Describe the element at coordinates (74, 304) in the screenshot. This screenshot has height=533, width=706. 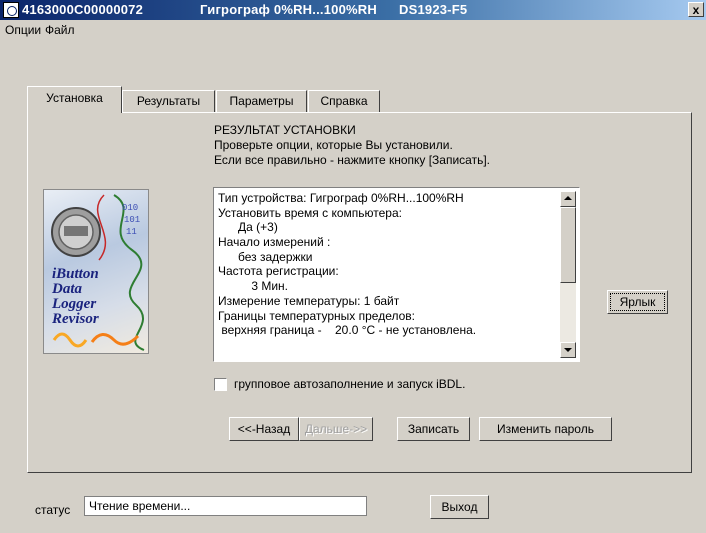
I see `logo-line-3: Logger` at that location.